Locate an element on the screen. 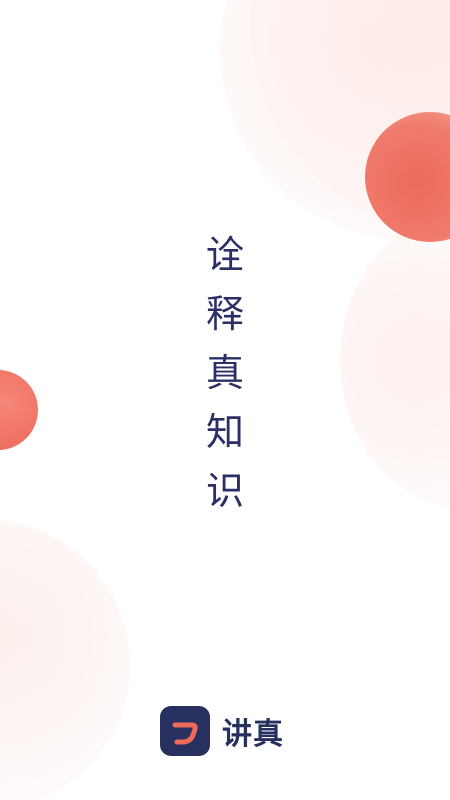 The height and width of the screenshot is (800, 450). slogan-char: 知 is located at coordinates (224, 432).